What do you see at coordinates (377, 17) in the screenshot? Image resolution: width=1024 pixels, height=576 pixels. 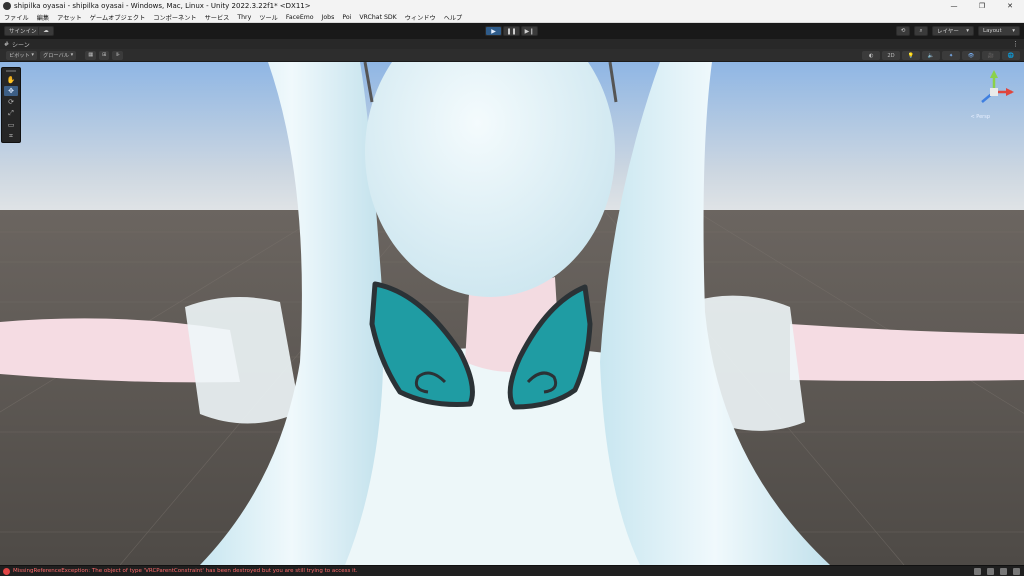 I see `menu-vrchat-sdk: VRChat SDK` at bounding box center [377, 17].